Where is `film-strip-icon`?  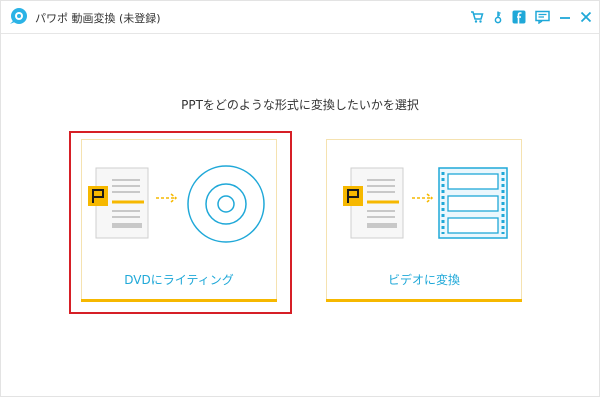
film-strip-icon is located at coordinates (473, 203).